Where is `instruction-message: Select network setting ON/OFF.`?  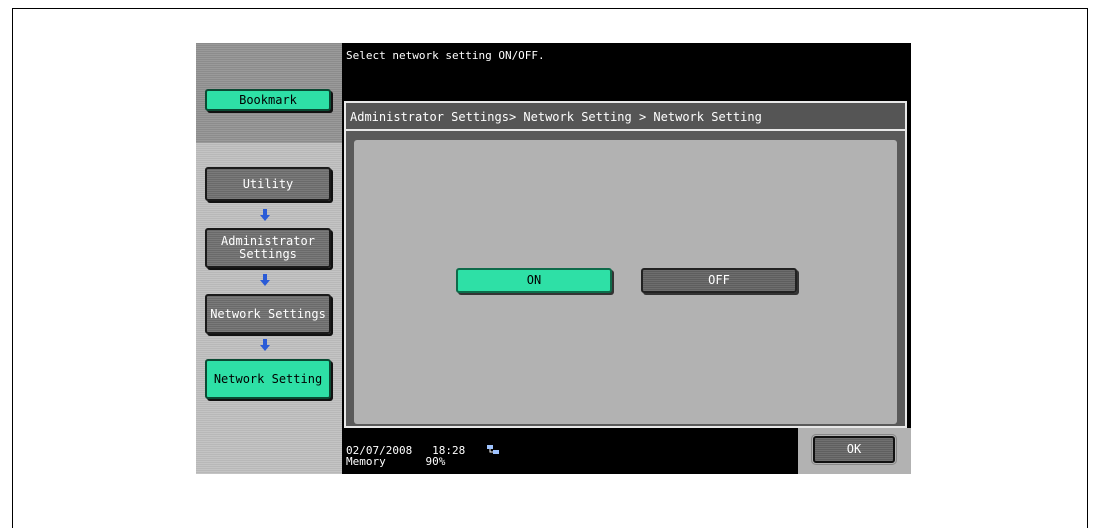 instruction-message: Select network setting ON/OFF. is located at coordinates (445, 55).